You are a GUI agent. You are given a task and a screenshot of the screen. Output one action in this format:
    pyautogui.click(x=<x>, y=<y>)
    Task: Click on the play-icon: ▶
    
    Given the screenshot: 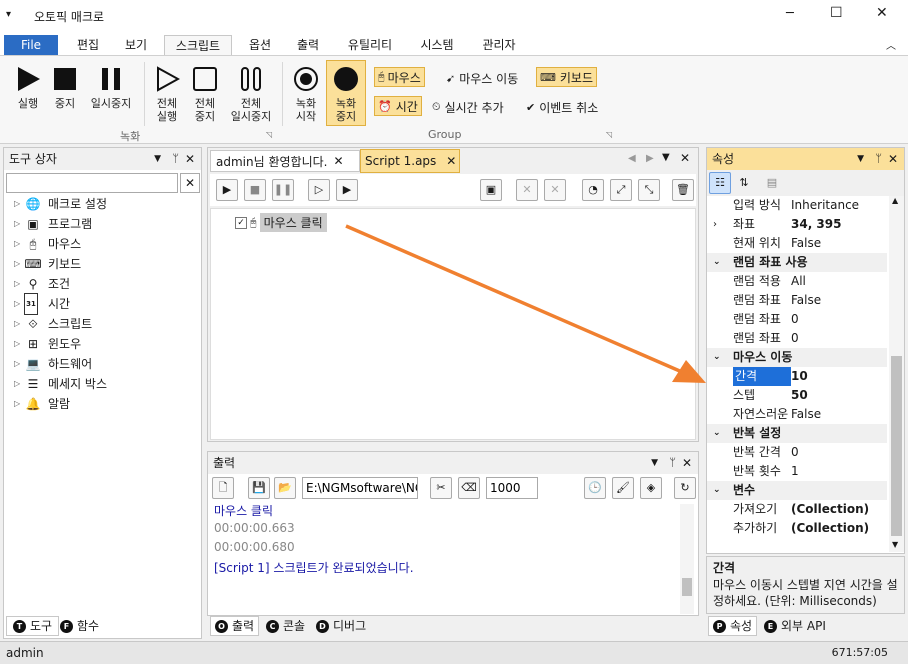 What is the action you would take?
    pyautogui.click(x=227, y=190)
    